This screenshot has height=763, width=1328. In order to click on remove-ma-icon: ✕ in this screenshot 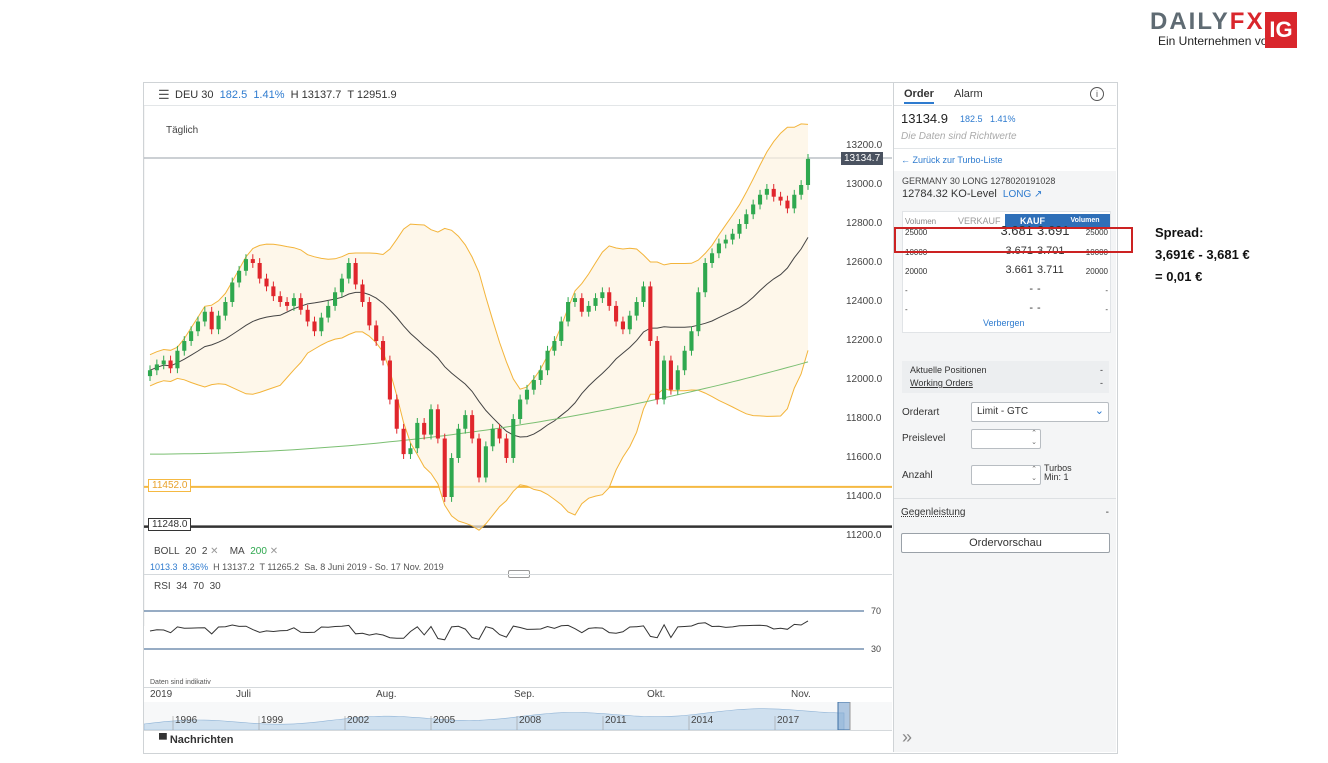, I will do `click(274, 551)`.